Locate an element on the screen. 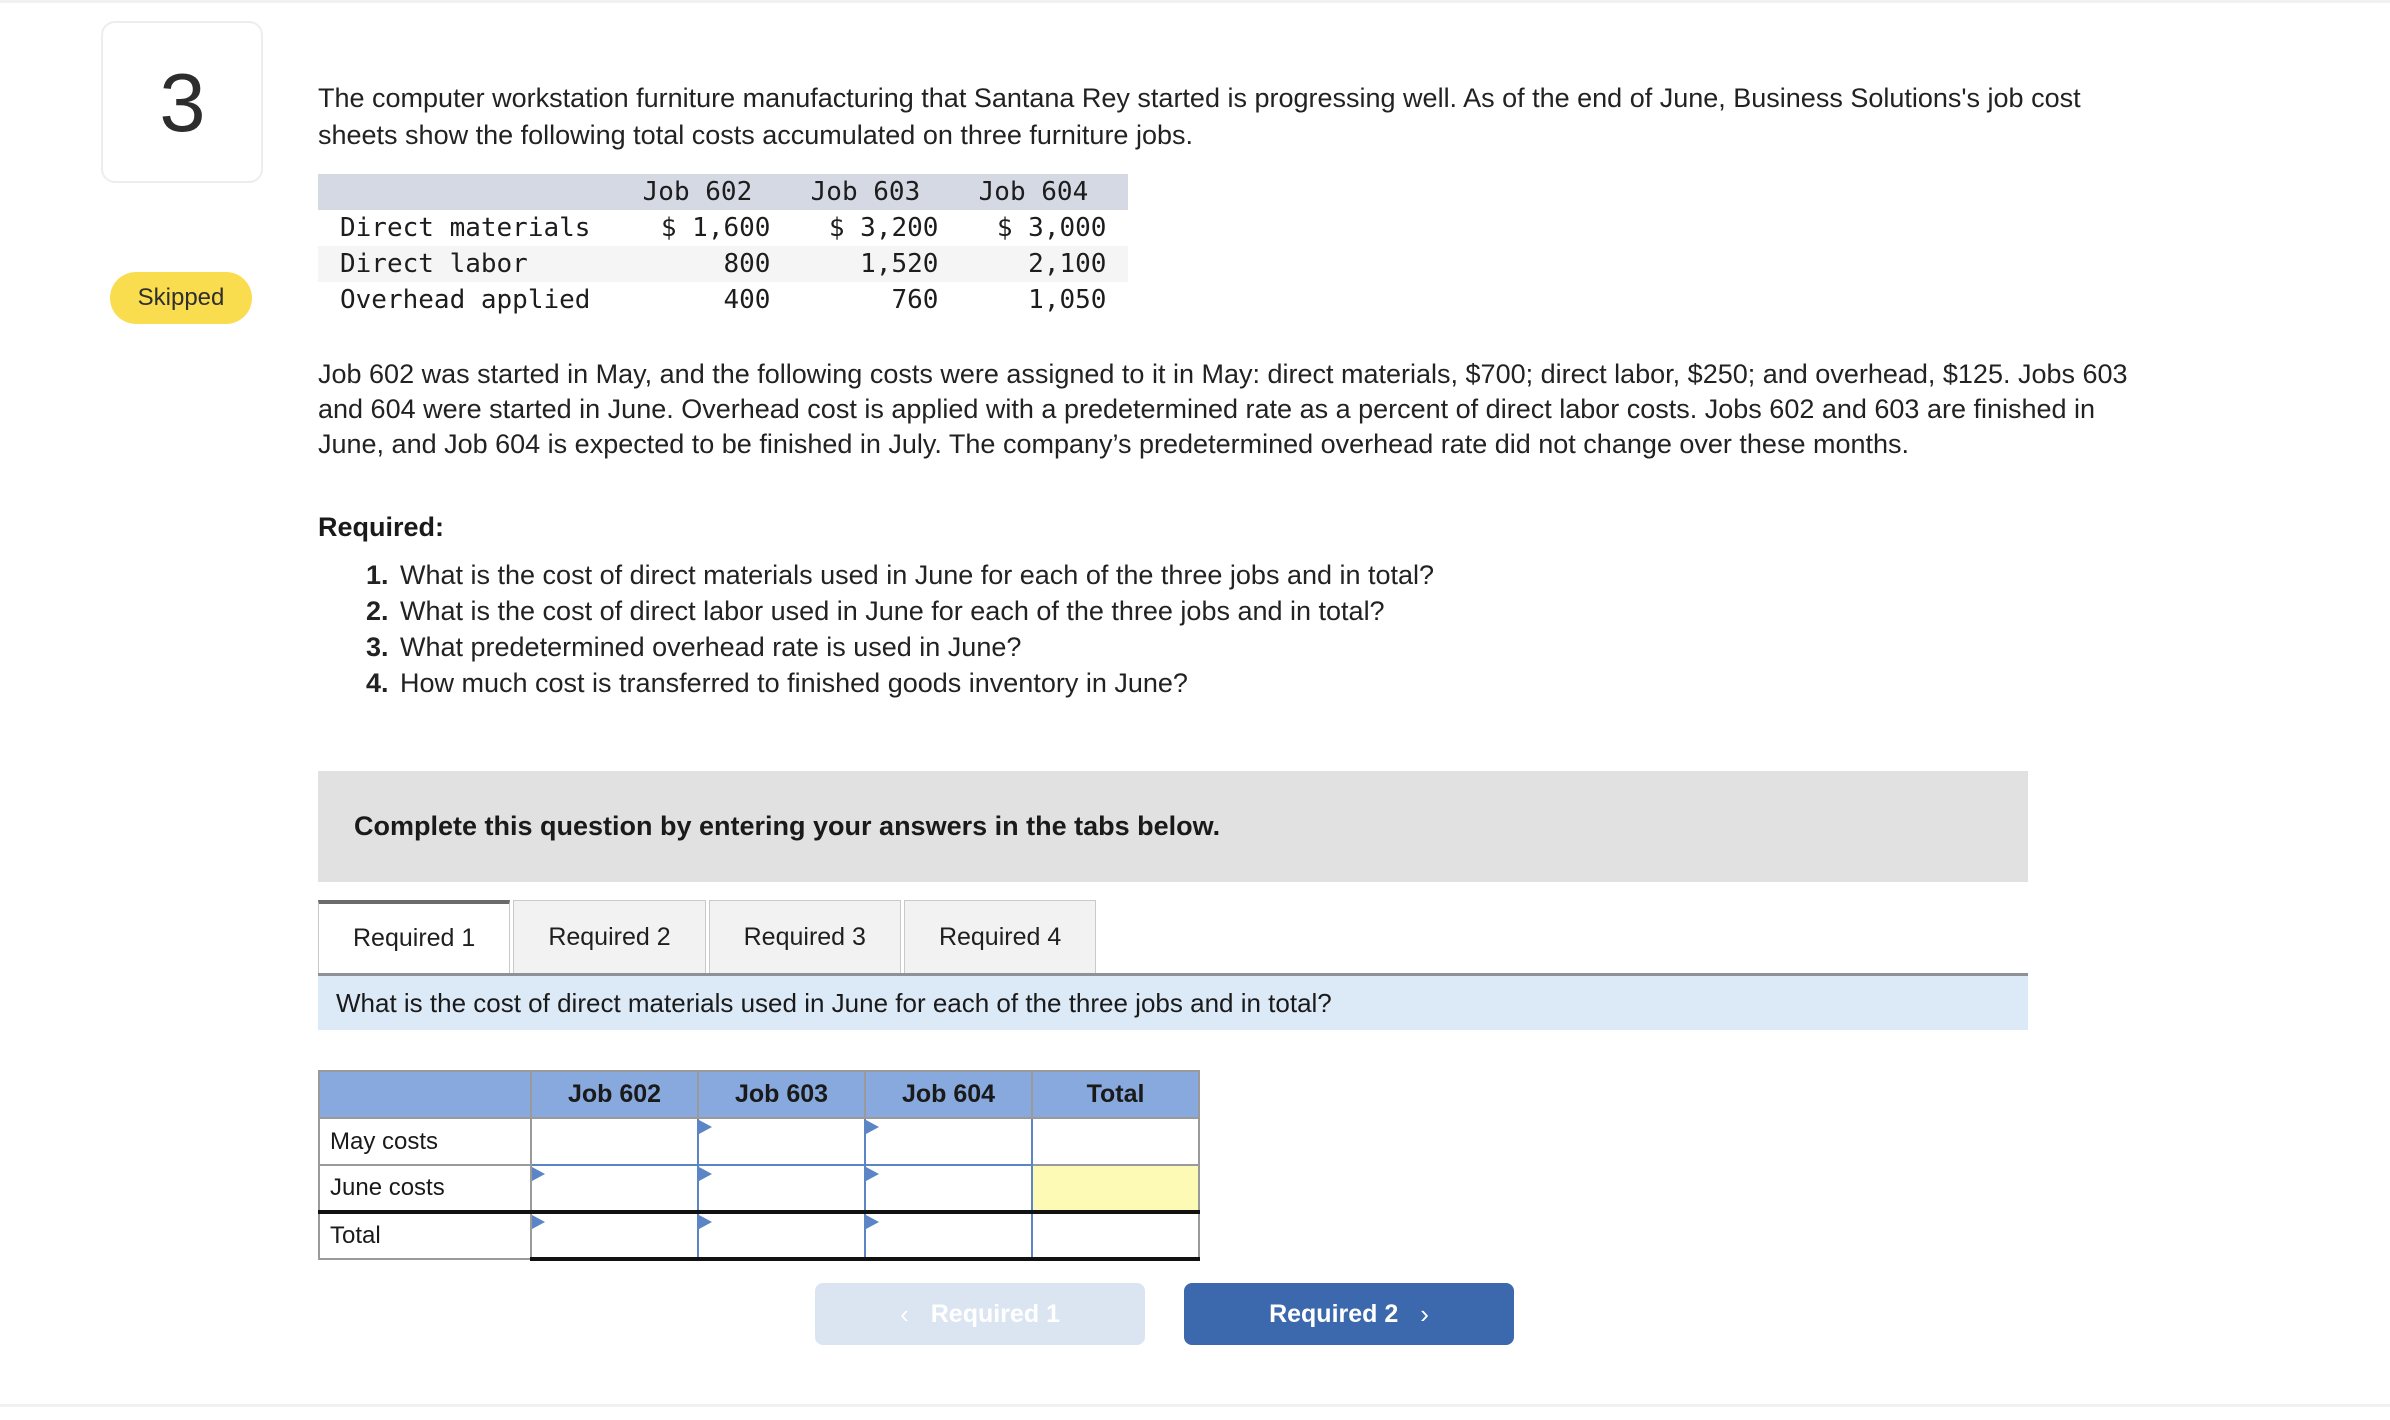 This screenshot has width=2390, height=1420. input-june-job603 is located at coordinates (781, 1189).